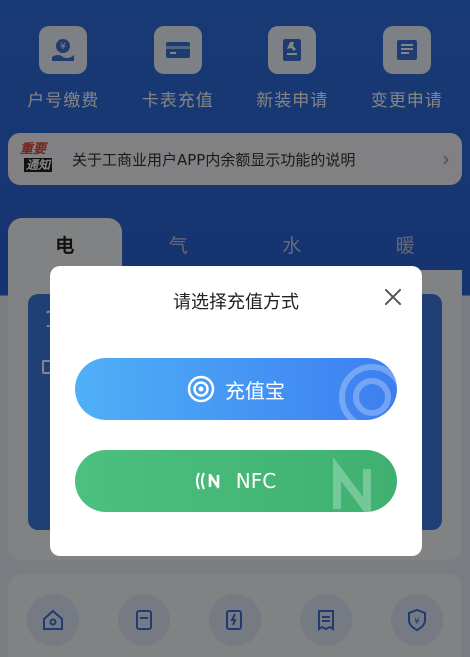 Image resolution: width=470 pixels, height=657 pixels. Describe the element at coordinates (201, 389) in the screenshot. I see `target-circle-icon` at that location.